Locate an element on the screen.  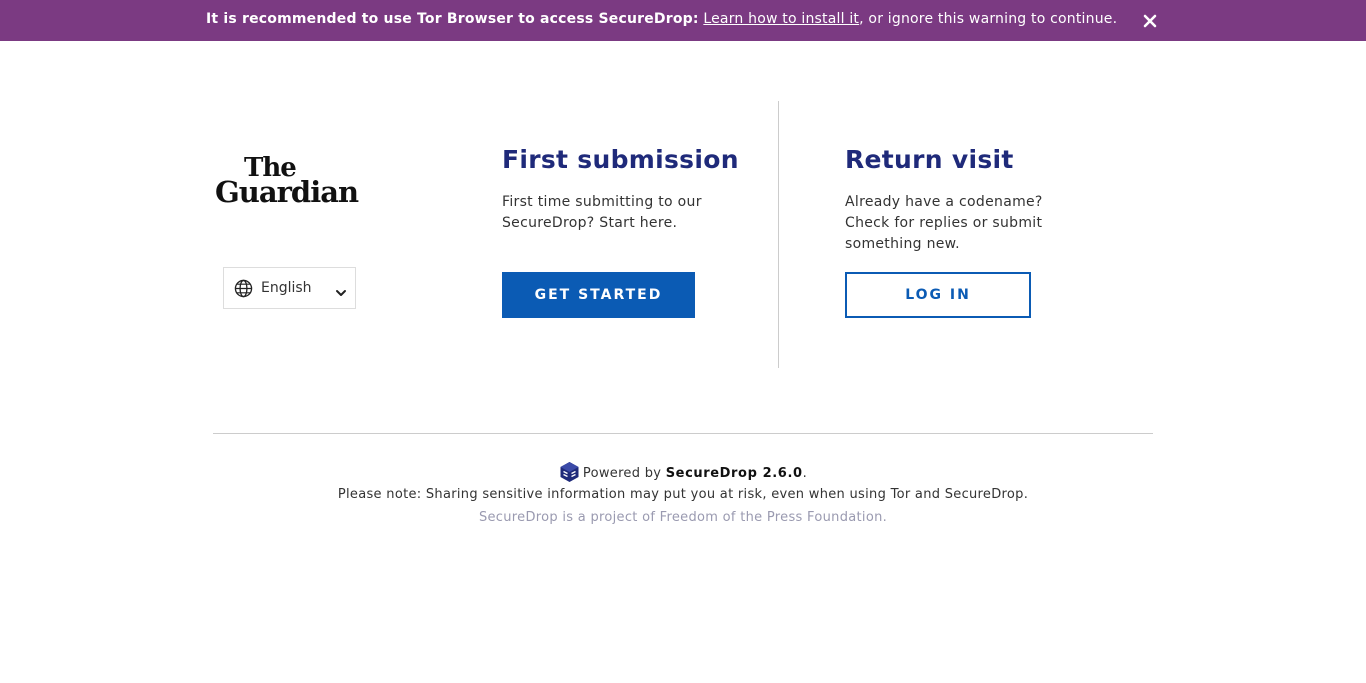
log-in-button: LOG IN is located at coordinates (938, 295).